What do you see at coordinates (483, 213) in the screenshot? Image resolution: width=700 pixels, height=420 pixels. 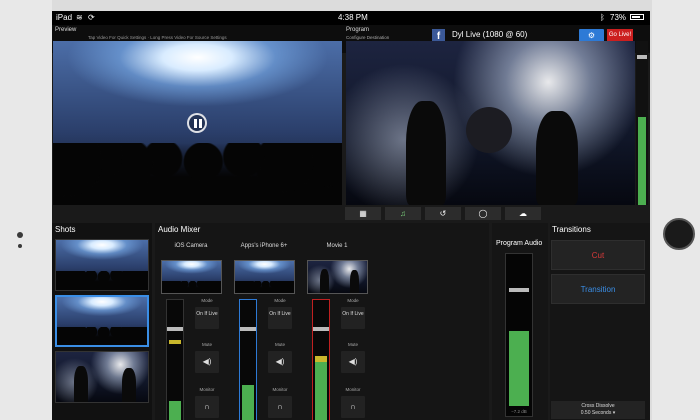 I see `record-icon: ◯` at bounding box center [483, 213].